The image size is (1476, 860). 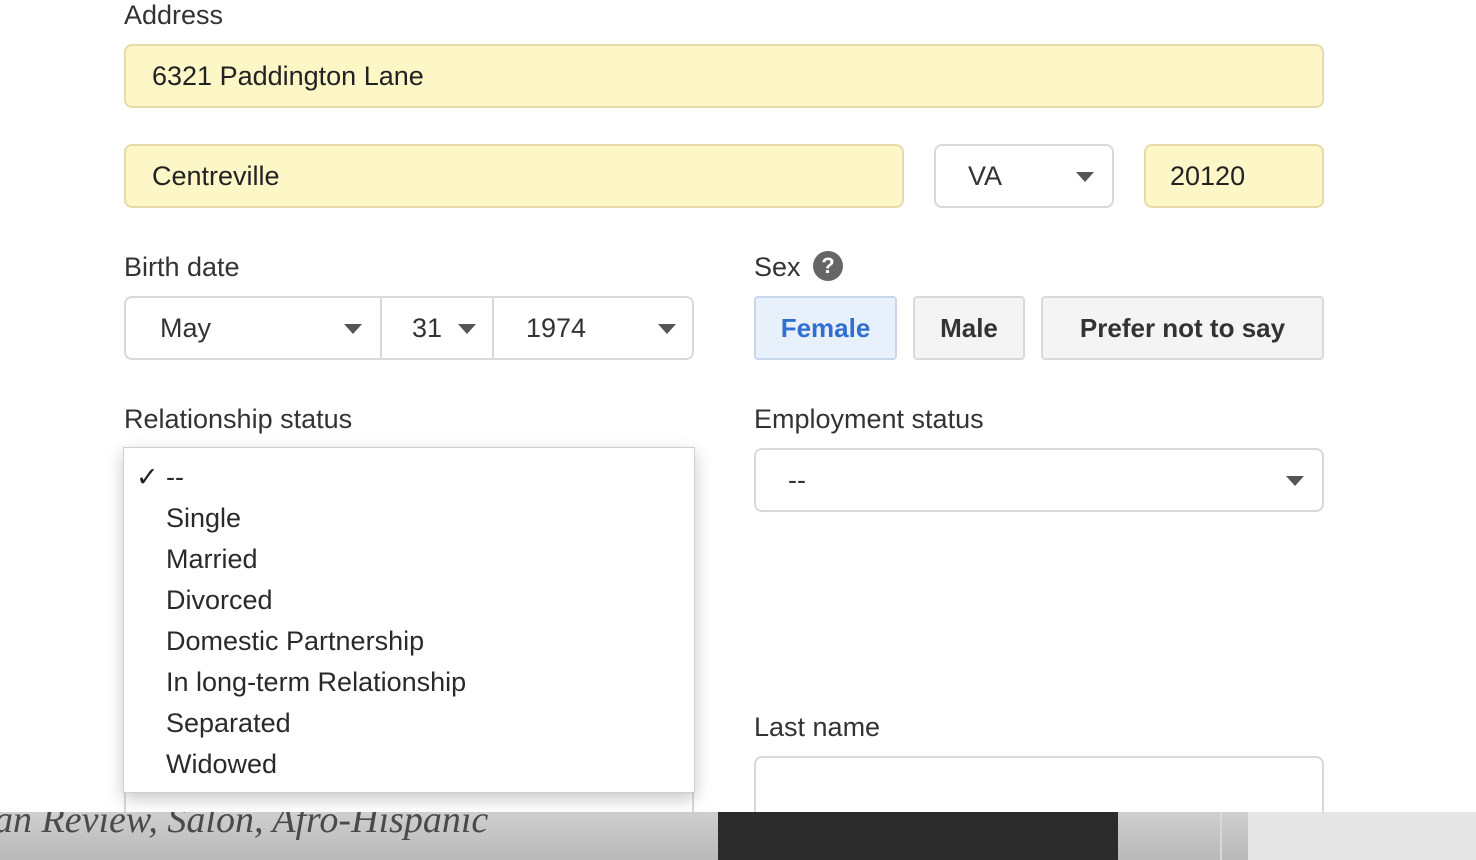 I want to click on zip-input: 20120, so click(x=1234, y=176).